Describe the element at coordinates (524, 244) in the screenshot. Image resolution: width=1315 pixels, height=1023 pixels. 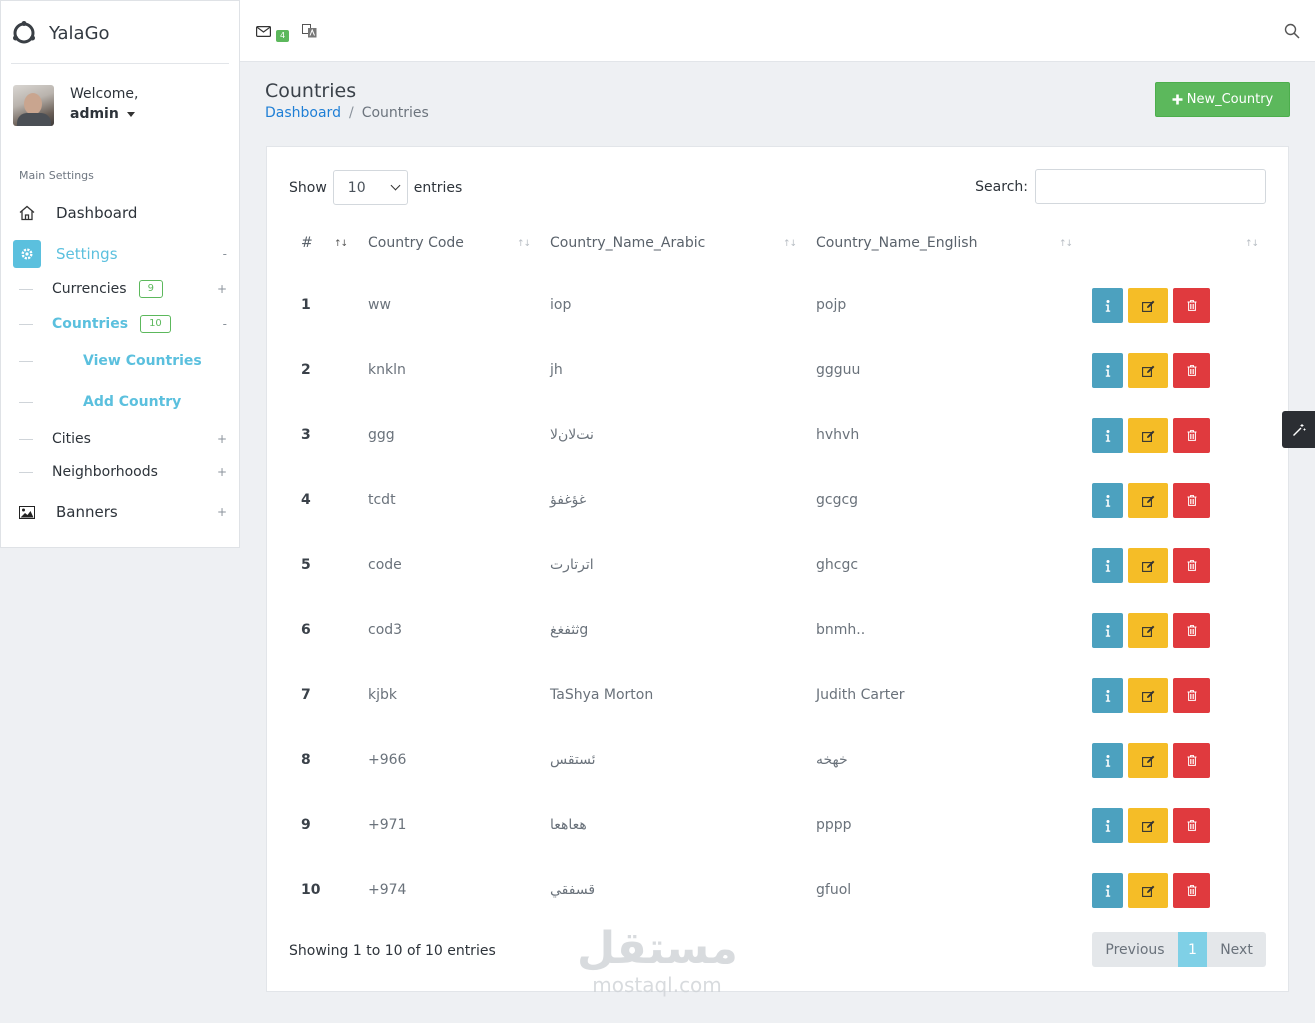
I see `sort-icon: ↑↓` at that location.